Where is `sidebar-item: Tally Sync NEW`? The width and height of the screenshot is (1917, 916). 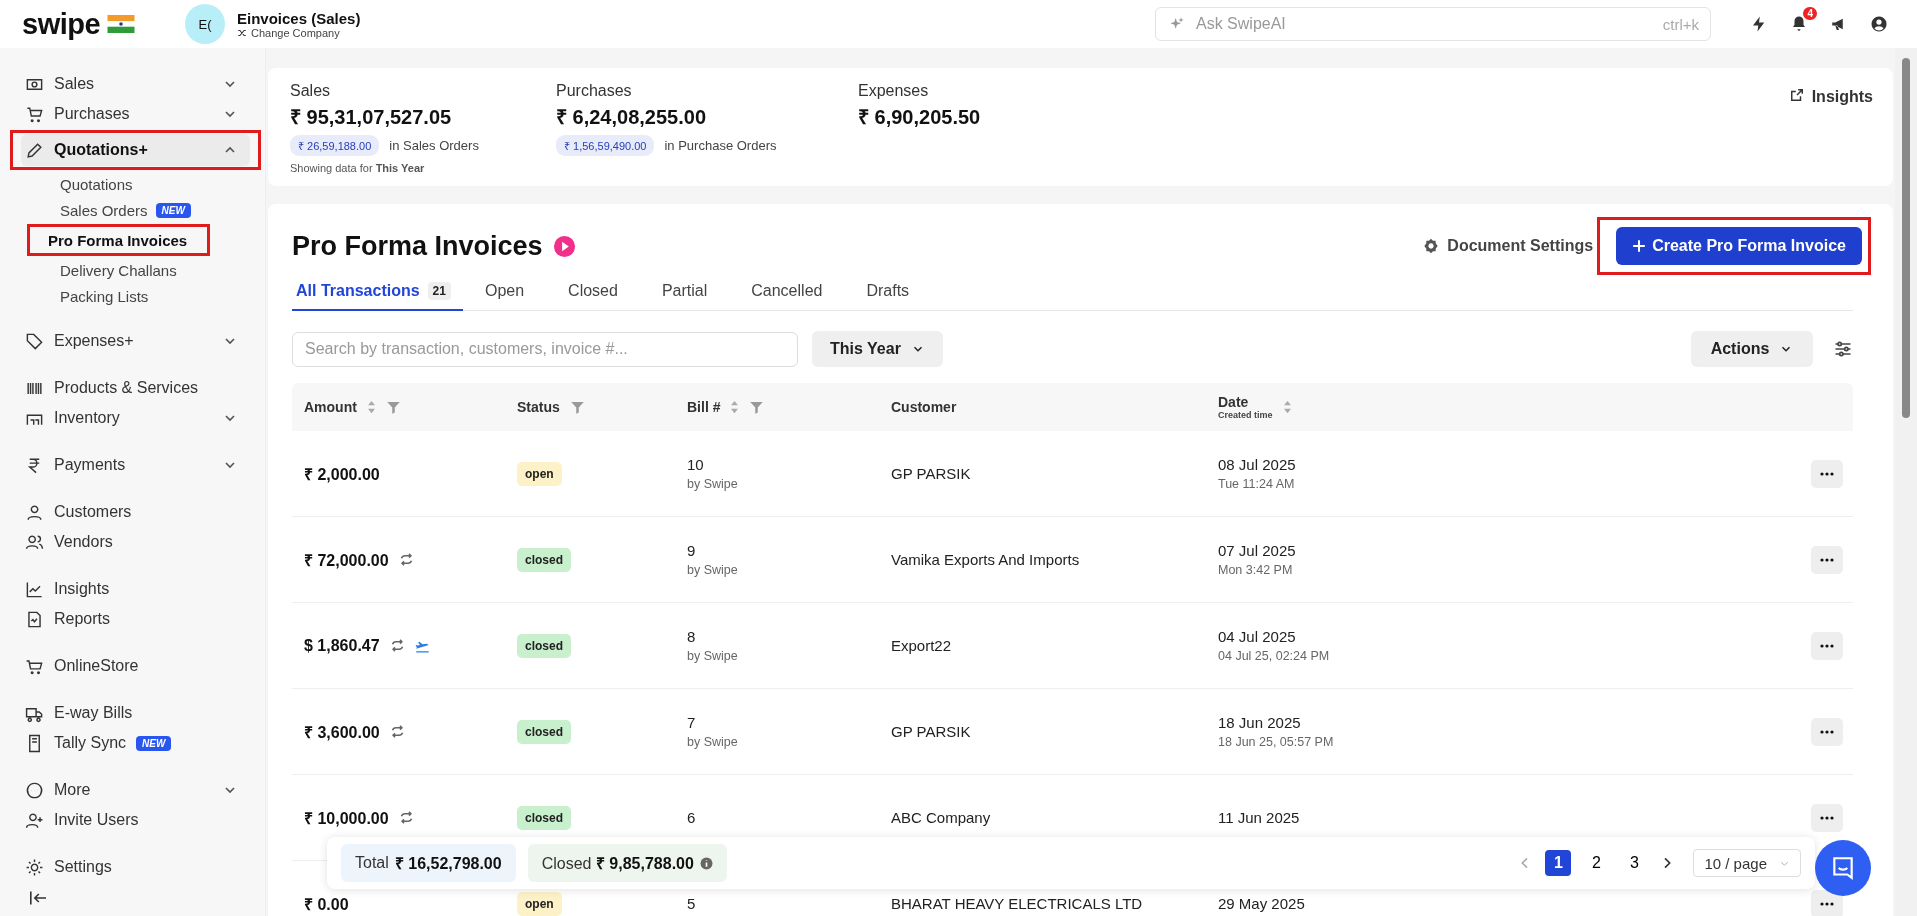
sidebar-item: Tally Sync NEW is located at coordinates (135, 743).